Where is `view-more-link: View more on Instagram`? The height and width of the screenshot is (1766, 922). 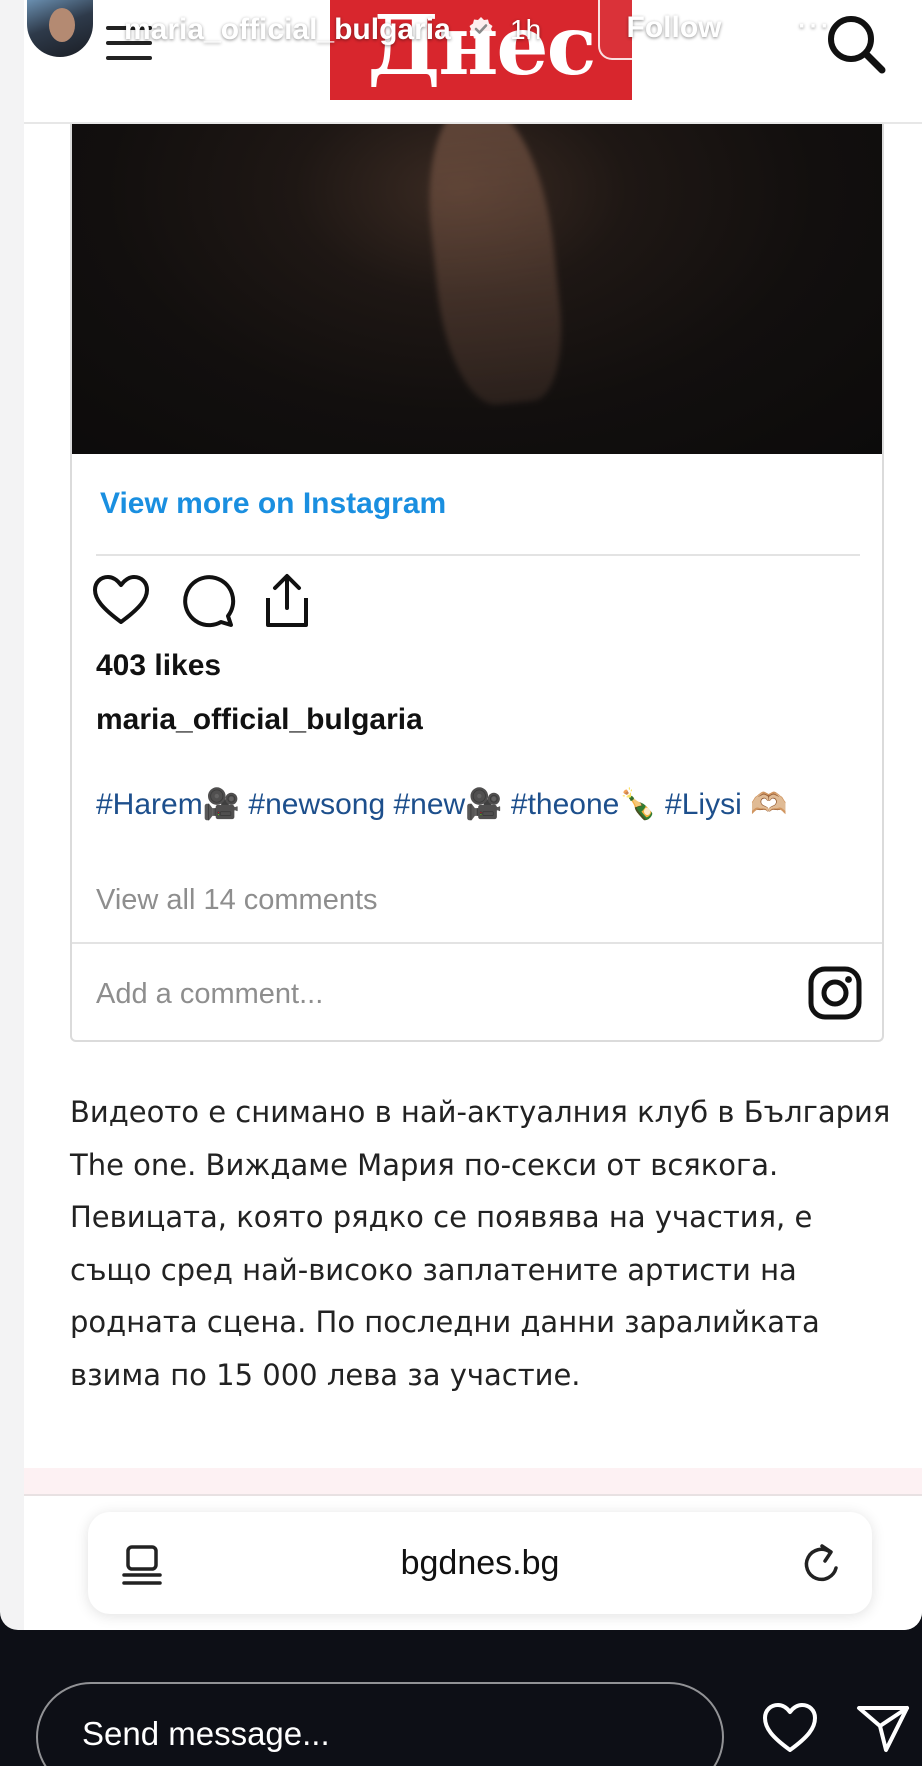 view-more-link: View more on Instagram is located at coordinates (273, 504).